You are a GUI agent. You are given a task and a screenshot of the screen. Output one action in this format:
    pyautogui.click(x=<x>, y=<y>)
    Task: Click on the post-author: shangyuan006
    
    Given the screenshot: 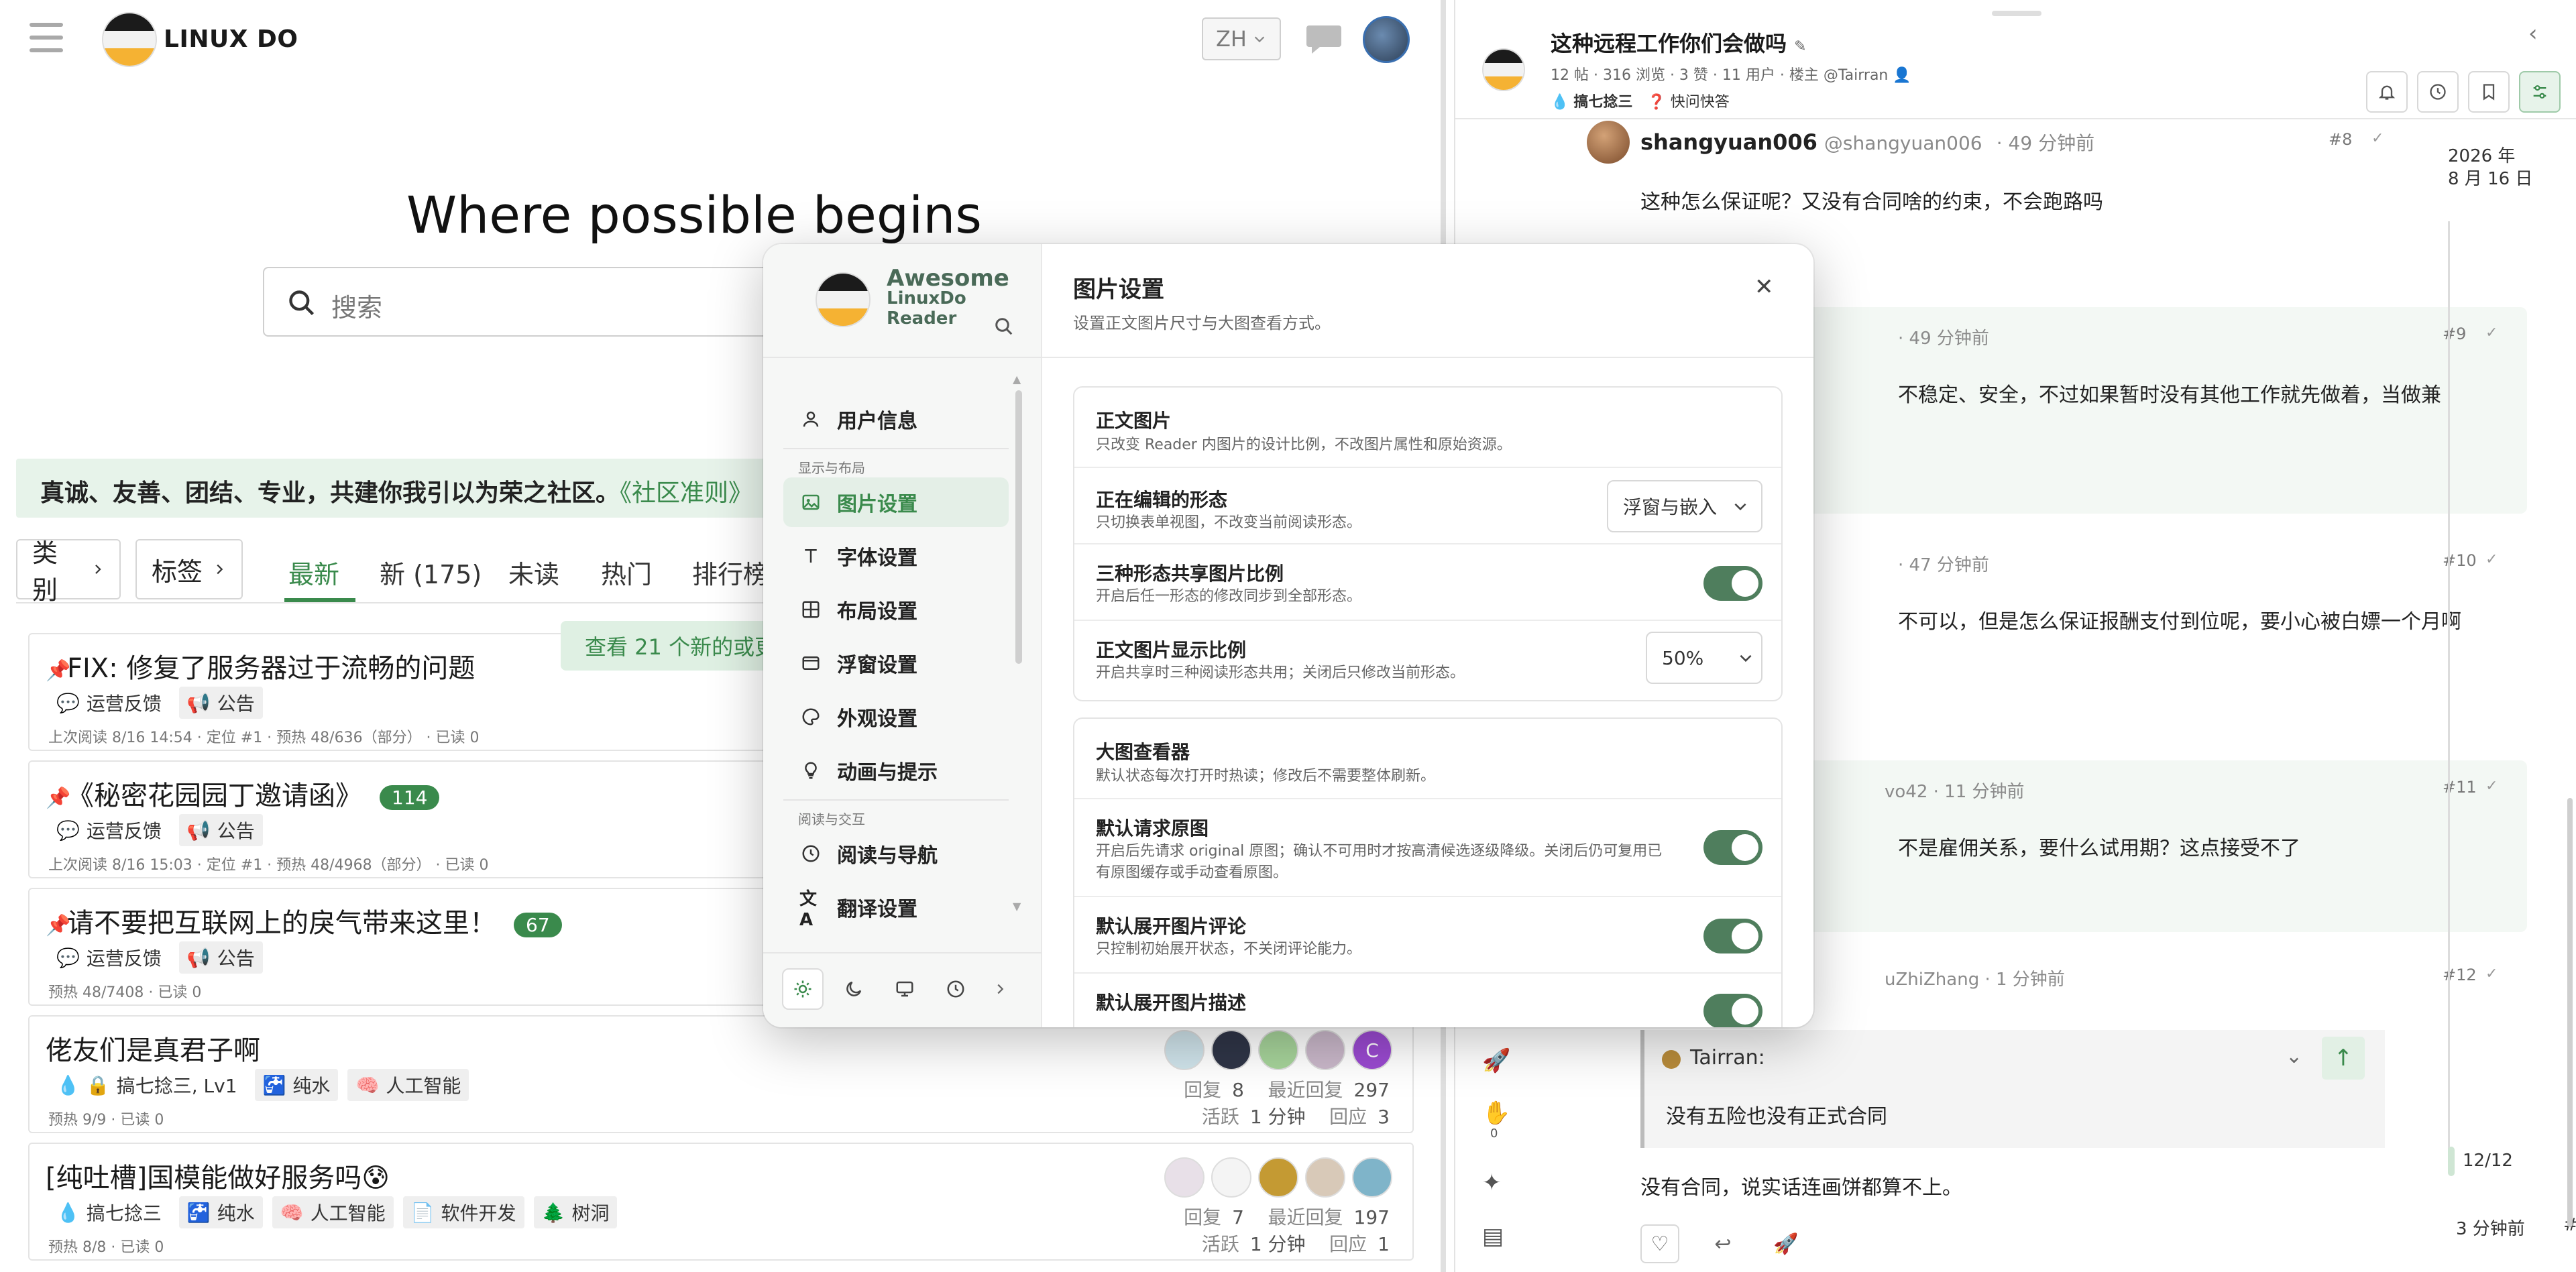 What is the action you would take?
    pyautogui.click(x=1728, y=142)
    